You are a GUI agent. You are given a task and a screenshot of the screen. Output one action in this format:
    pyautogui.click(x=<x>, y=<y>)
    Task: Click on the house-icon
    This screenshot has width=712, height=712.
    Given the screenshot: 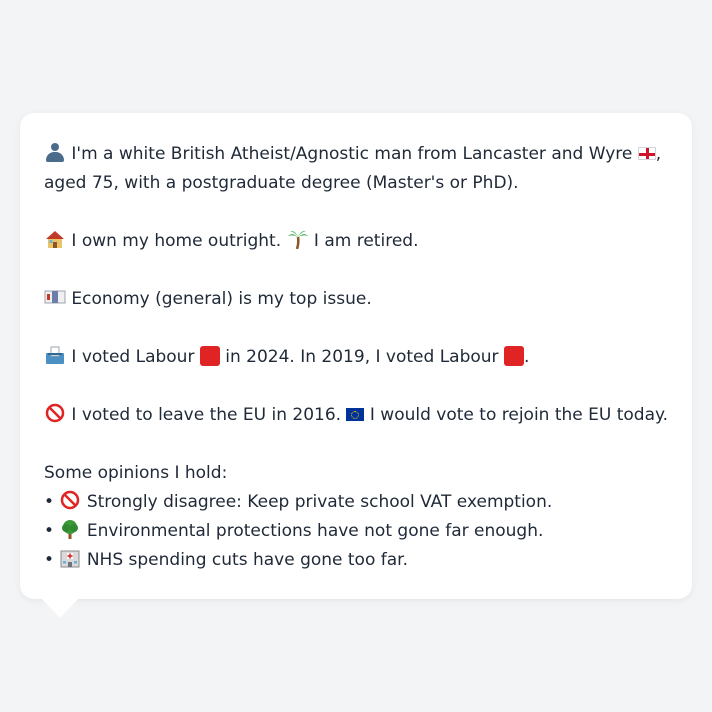 What is the action you would take?
    pyautogui.click(x=55, y=239)
    